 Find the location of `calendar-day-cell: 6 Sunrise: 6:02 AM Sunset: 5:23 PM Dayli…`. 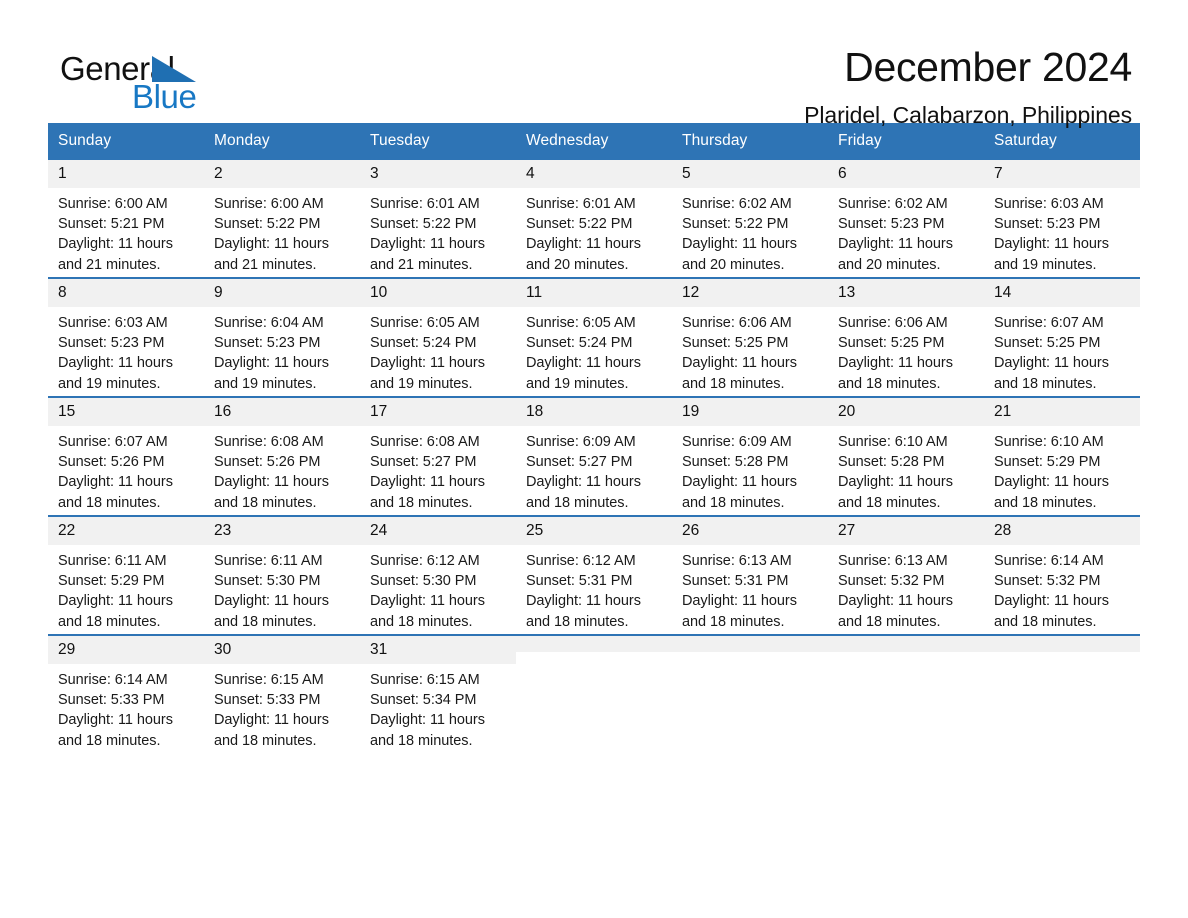

calendar-day-cell: 6 Sunrise: 6:02 AM Sunset: 5:23 PM Dayli… is located at coordinates (906, 218).